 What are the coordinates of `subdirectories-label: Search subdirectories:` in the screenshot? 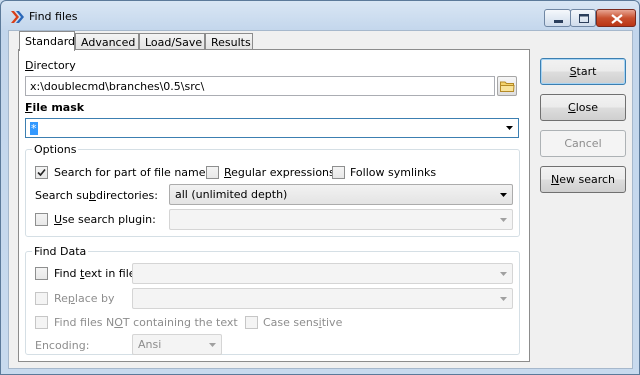 It's located at (96, 195).